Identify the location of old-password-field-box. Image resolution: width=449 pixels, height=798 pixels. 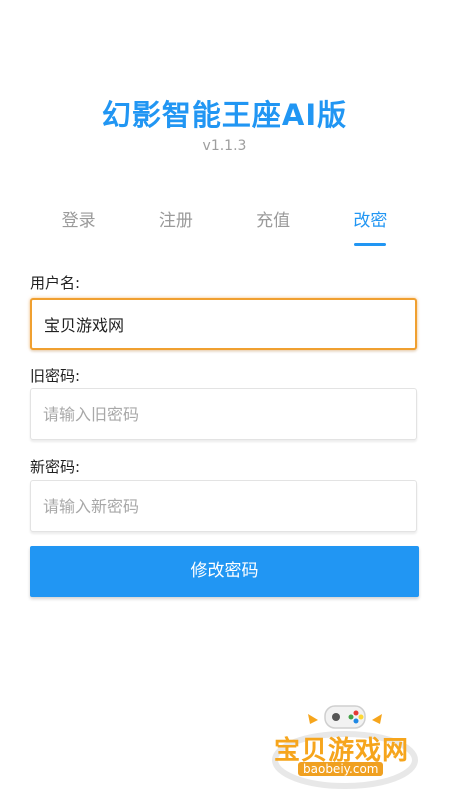
(223, 414).